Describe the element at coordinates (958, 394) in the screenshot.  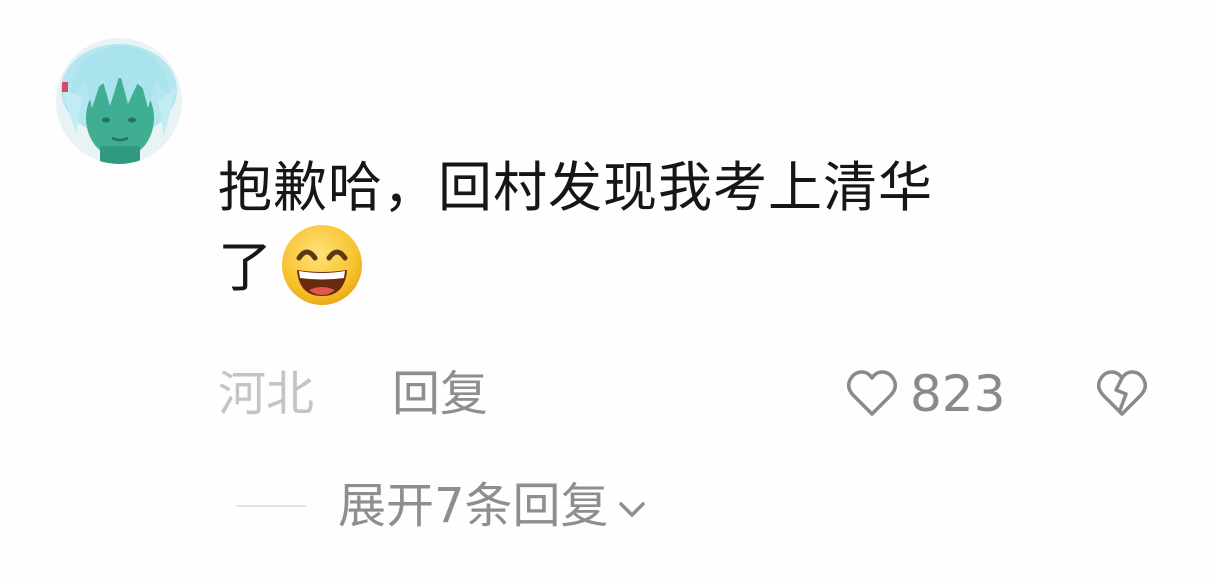
I see `like-count: 823` at that location.